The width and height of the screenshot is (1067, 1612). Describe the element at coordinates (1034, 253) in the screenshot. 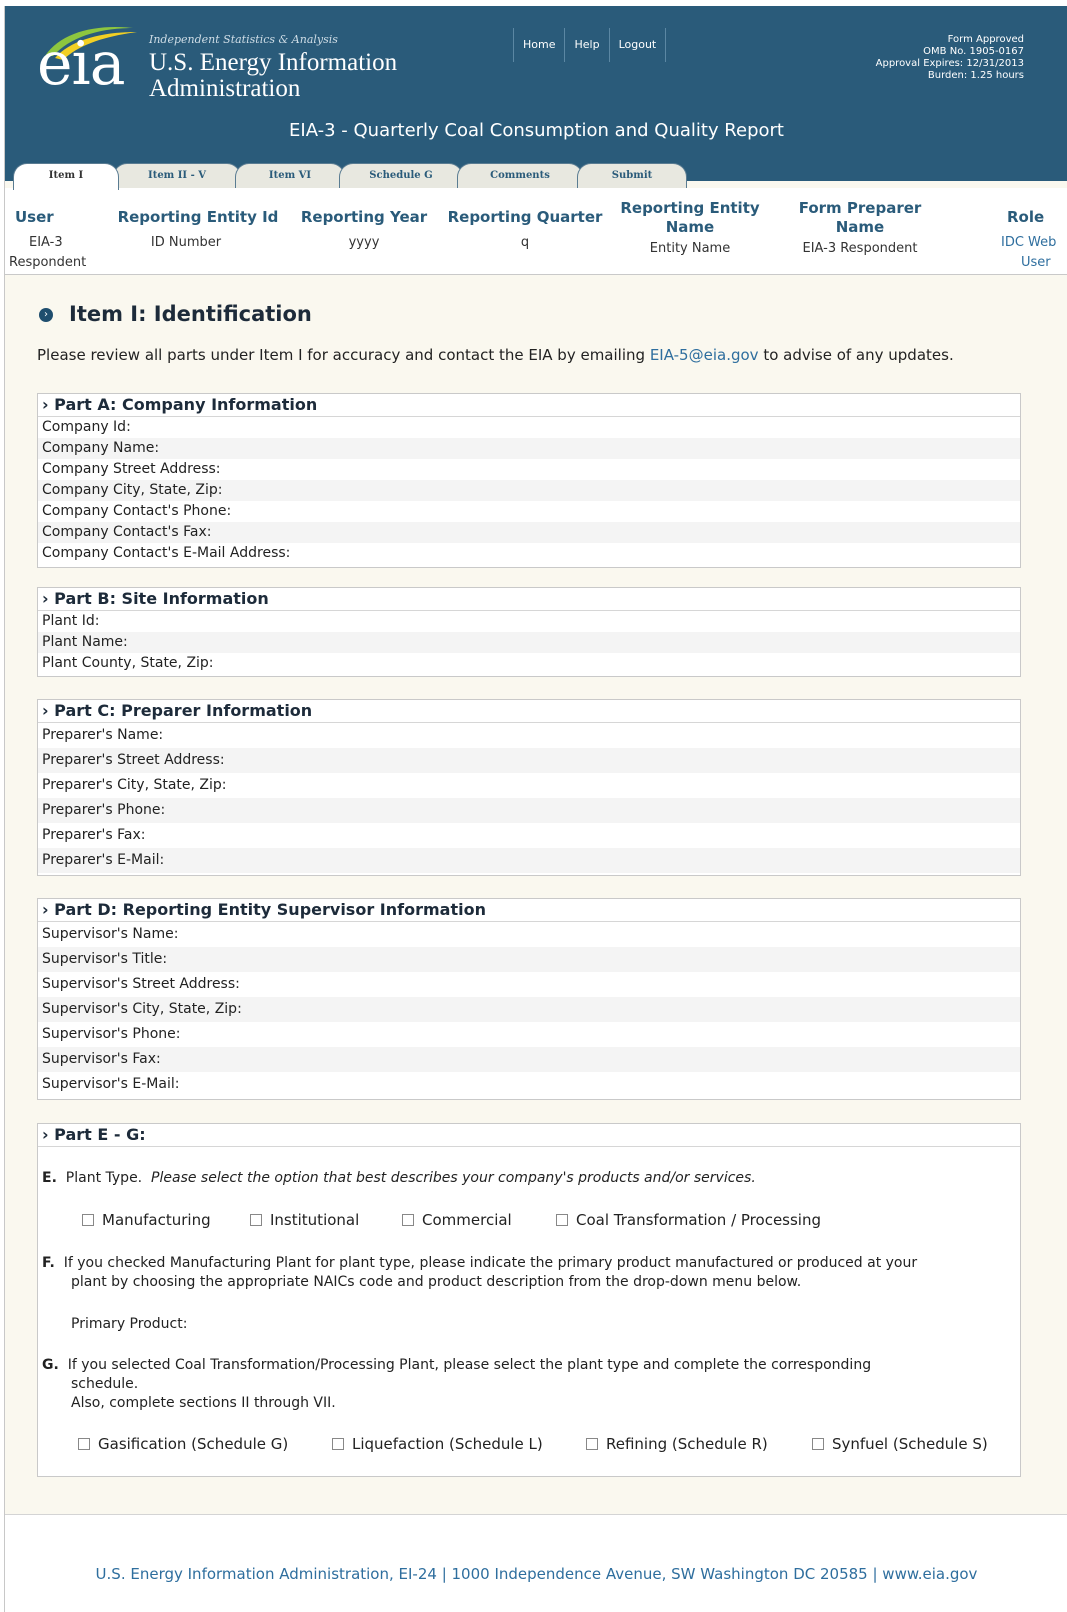

I see `value-role: IDC Web User` at that location.